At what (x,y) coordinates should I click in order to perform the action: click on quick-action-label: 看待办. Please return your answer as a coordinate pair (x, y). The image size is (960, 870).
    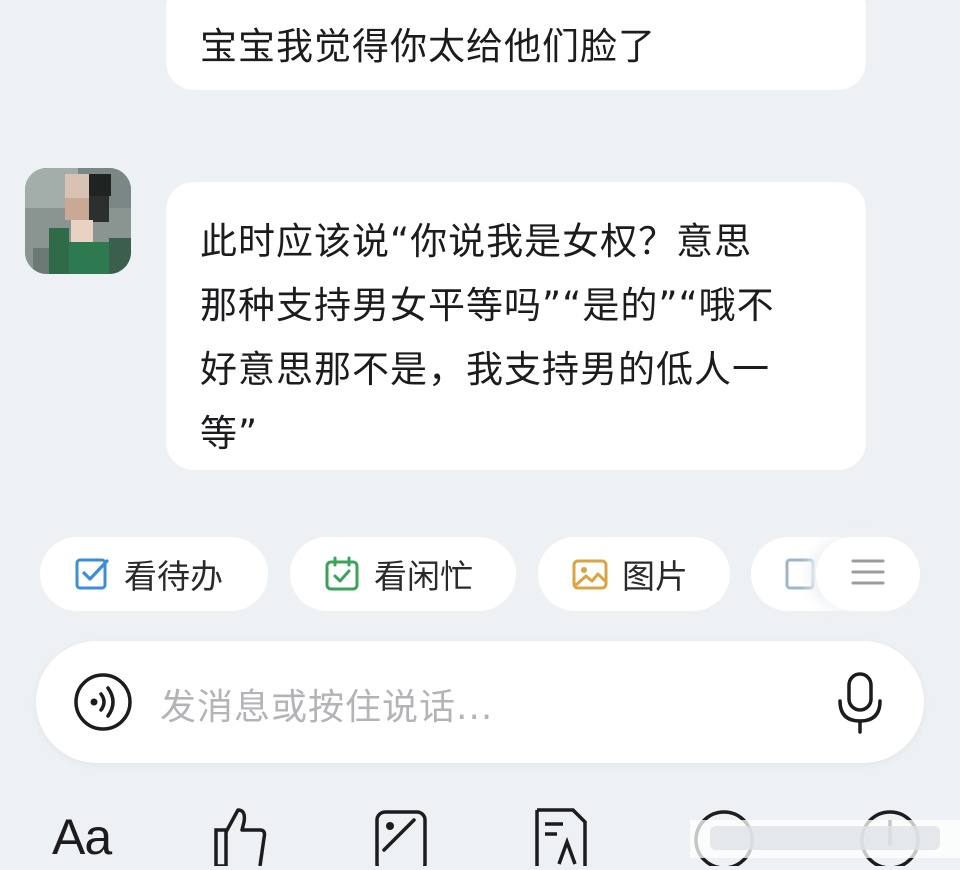
    Looking at the image, I should click on (173, 576).